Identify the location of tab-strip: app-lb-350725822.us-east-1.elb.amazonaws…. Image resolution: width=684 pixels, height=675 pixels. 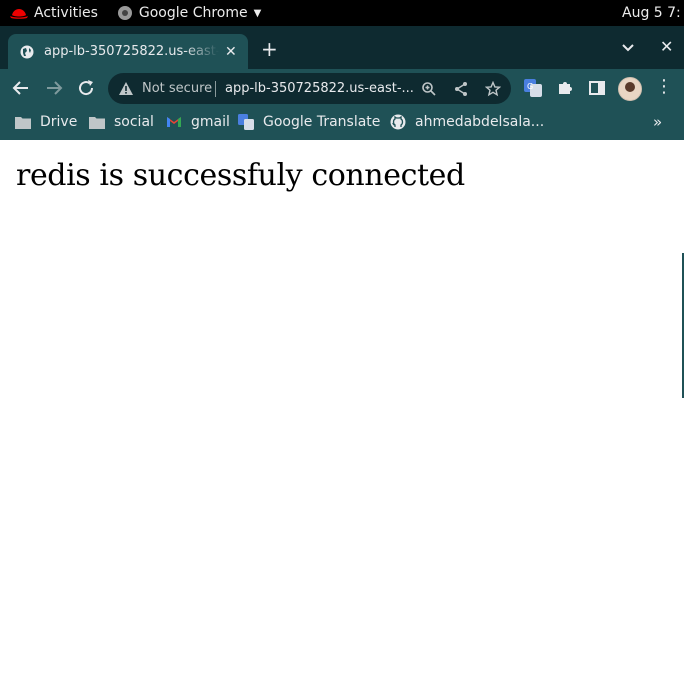
(342, 47).